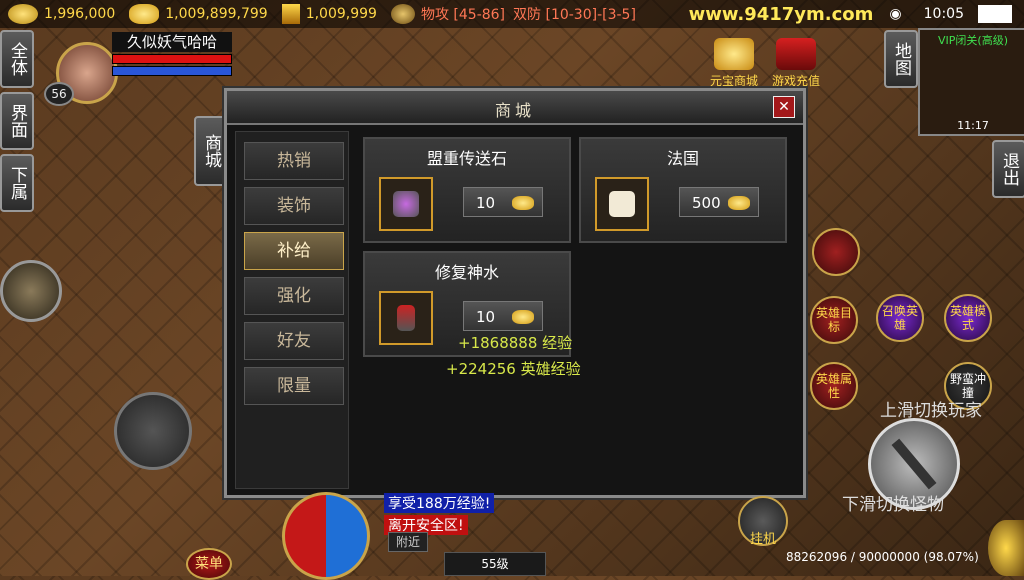 This screenshot has width=1024, height=580. I want to click on hero-target-button: 英雄目标, so click(834, 320).